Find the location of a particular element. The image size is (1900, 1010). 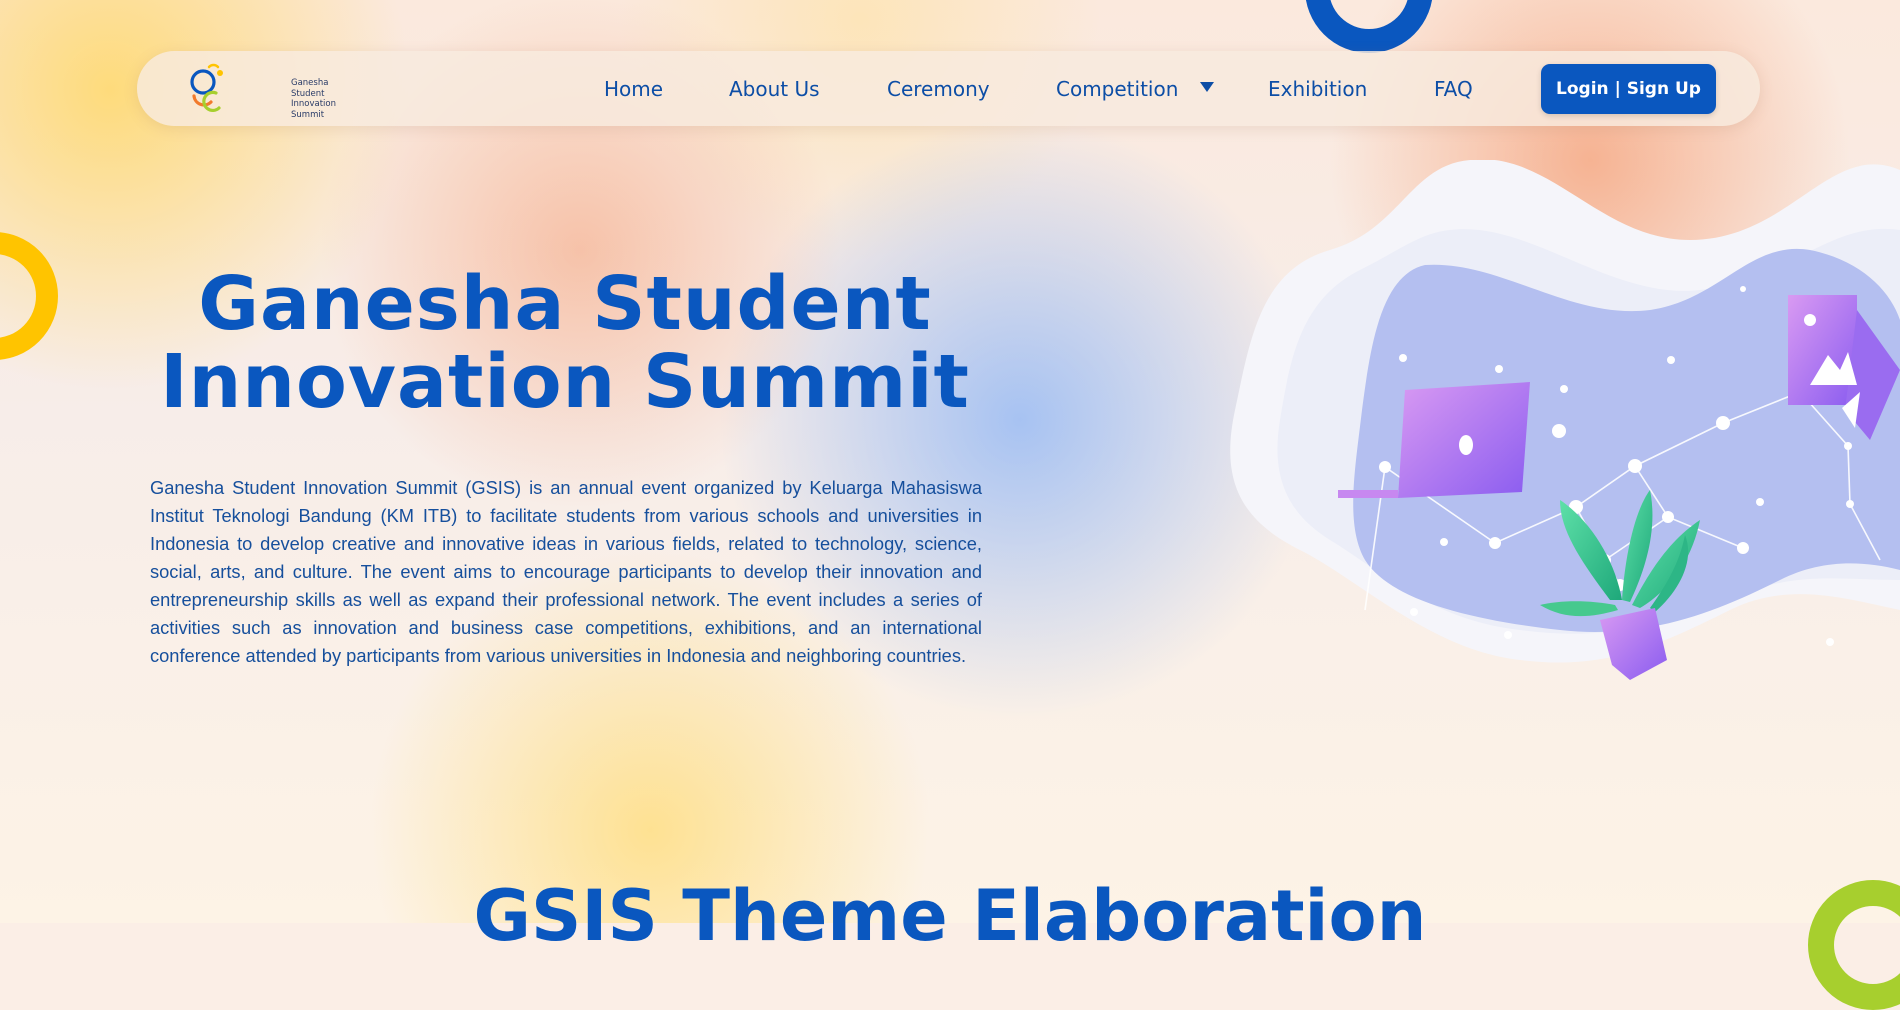

hero-title-line: Ganesha Student is located at coordinates (565, 304).